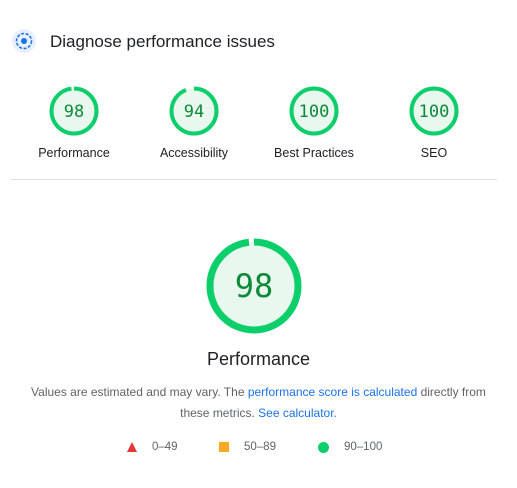 The image size is (517, 488). I want to click on triangle-icon, so click(132, 447).